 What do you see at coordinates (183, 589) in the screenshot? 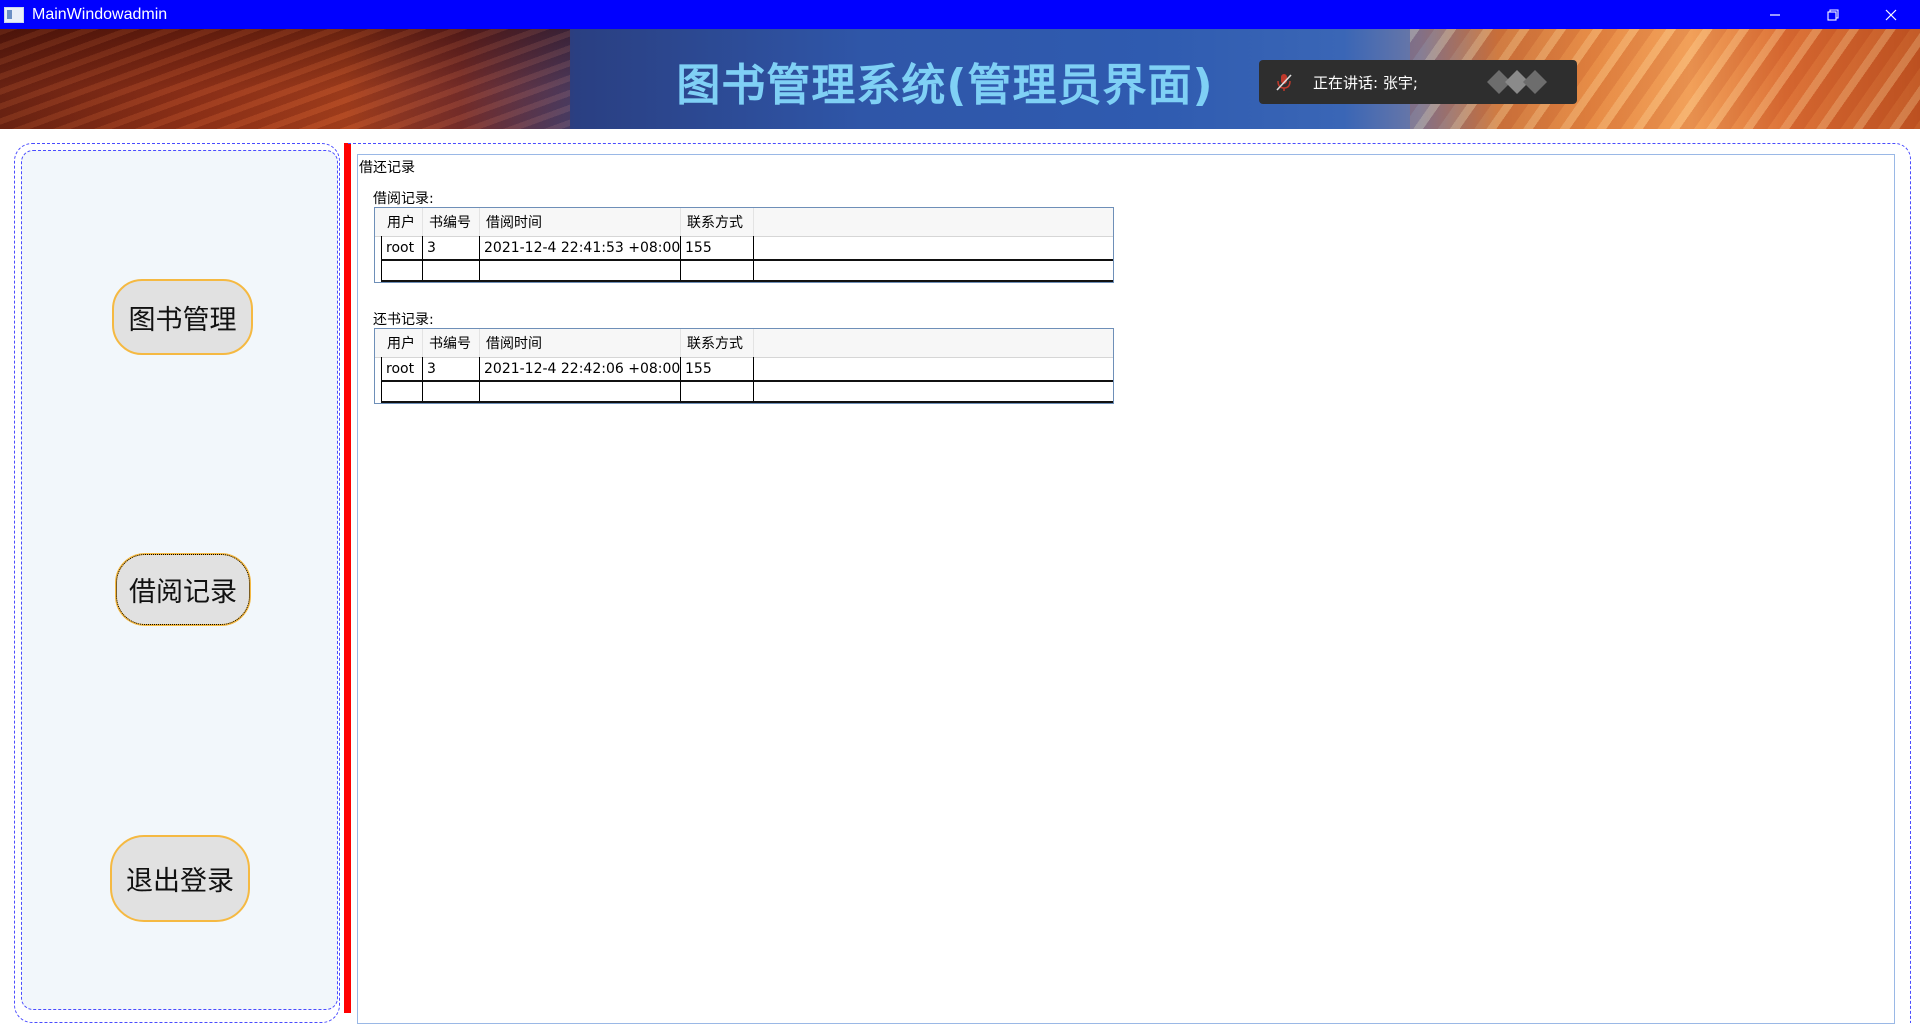
I see `nav-button-borrow-records: 借阅记录` at bounding box center [183, 589].